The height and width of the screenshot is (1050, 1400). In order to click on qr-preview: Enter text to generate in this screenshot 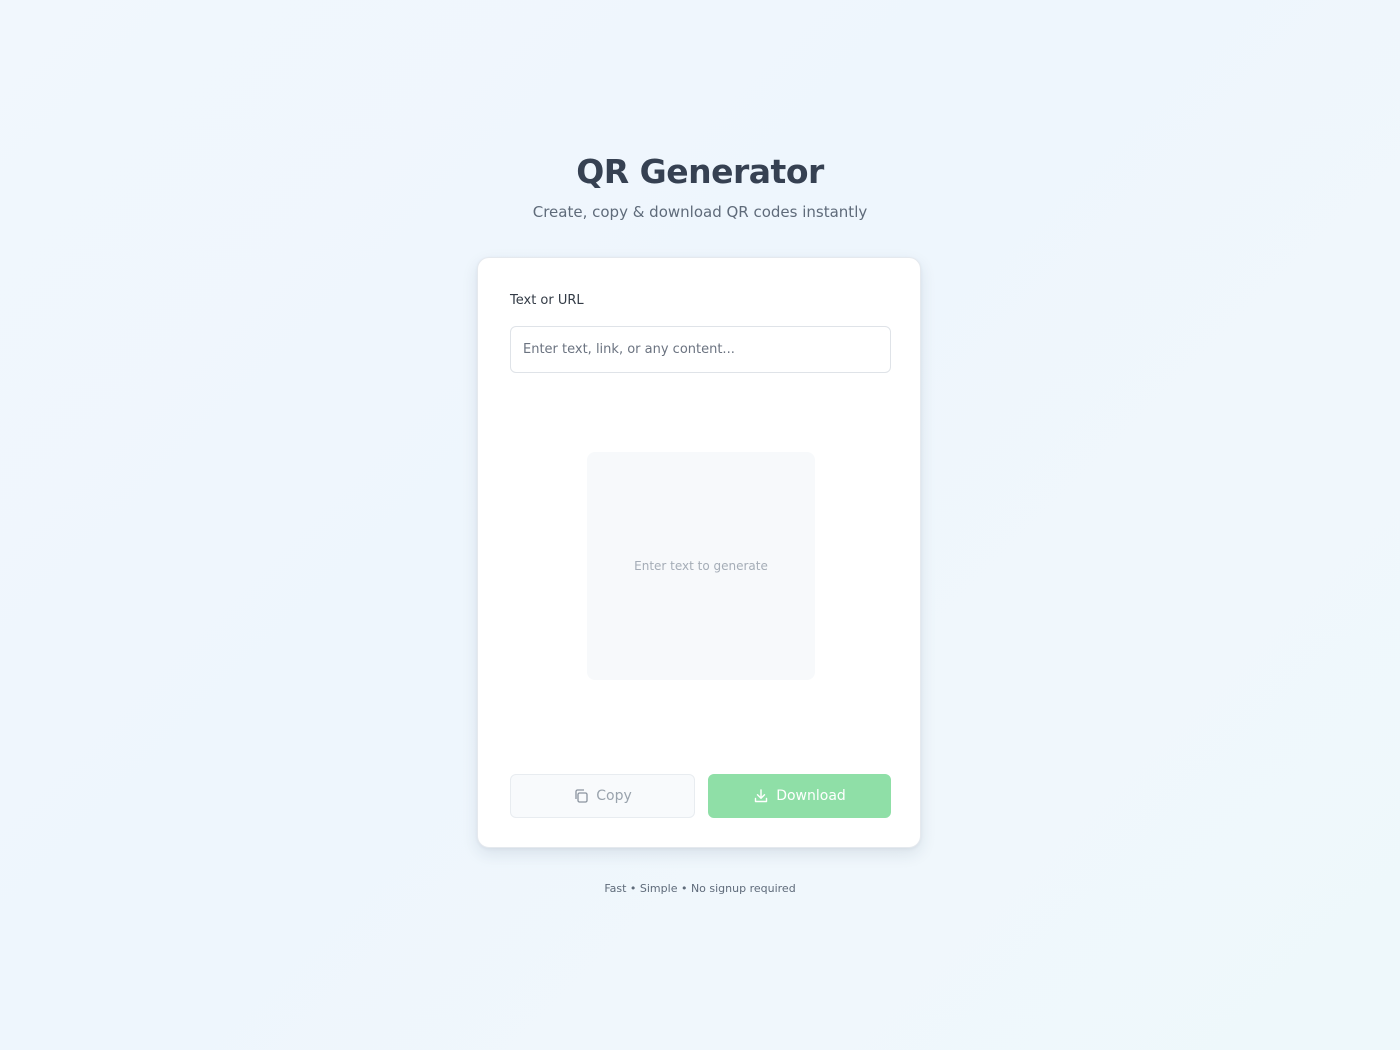, I will do `click(701, 566)`.